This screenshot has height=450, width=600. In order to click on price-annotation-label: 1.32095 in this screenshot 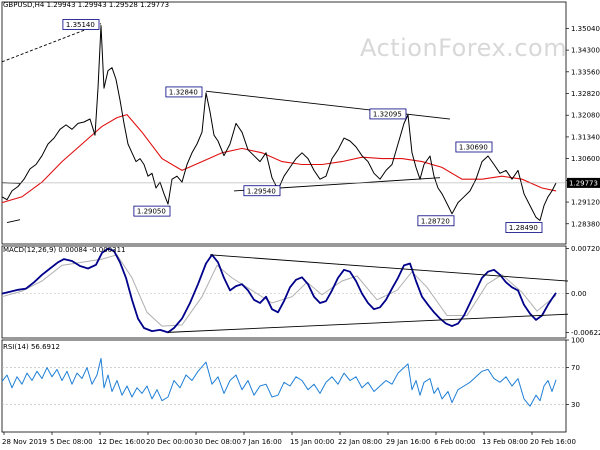, I will do `click(387, 115)`.